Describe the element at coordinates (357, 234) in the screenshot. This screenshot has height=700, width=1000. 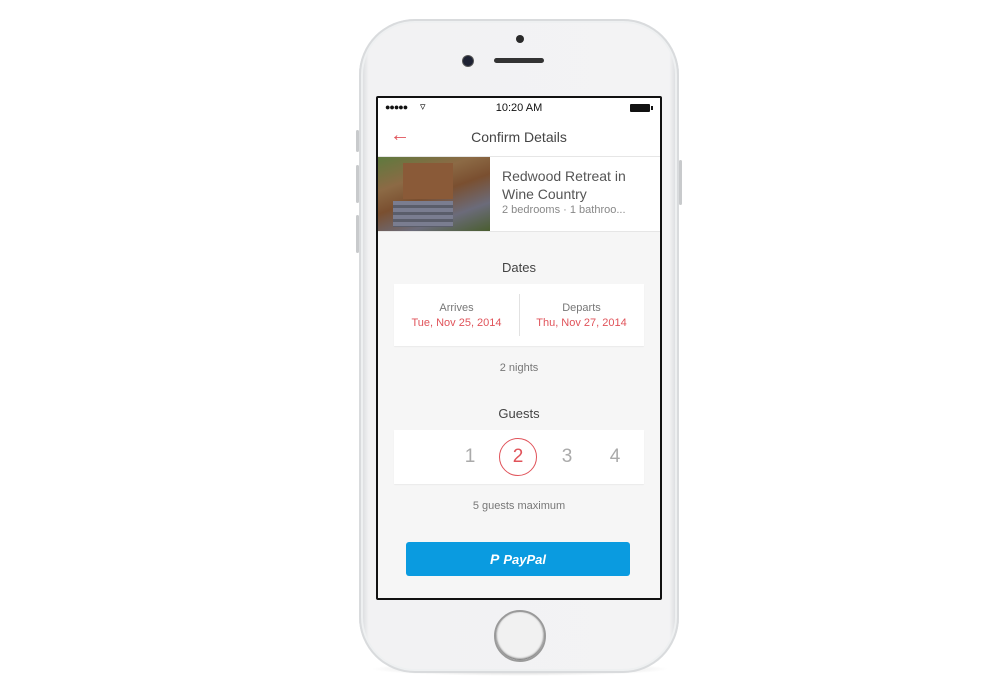
I see `volume-down-button` at that location.